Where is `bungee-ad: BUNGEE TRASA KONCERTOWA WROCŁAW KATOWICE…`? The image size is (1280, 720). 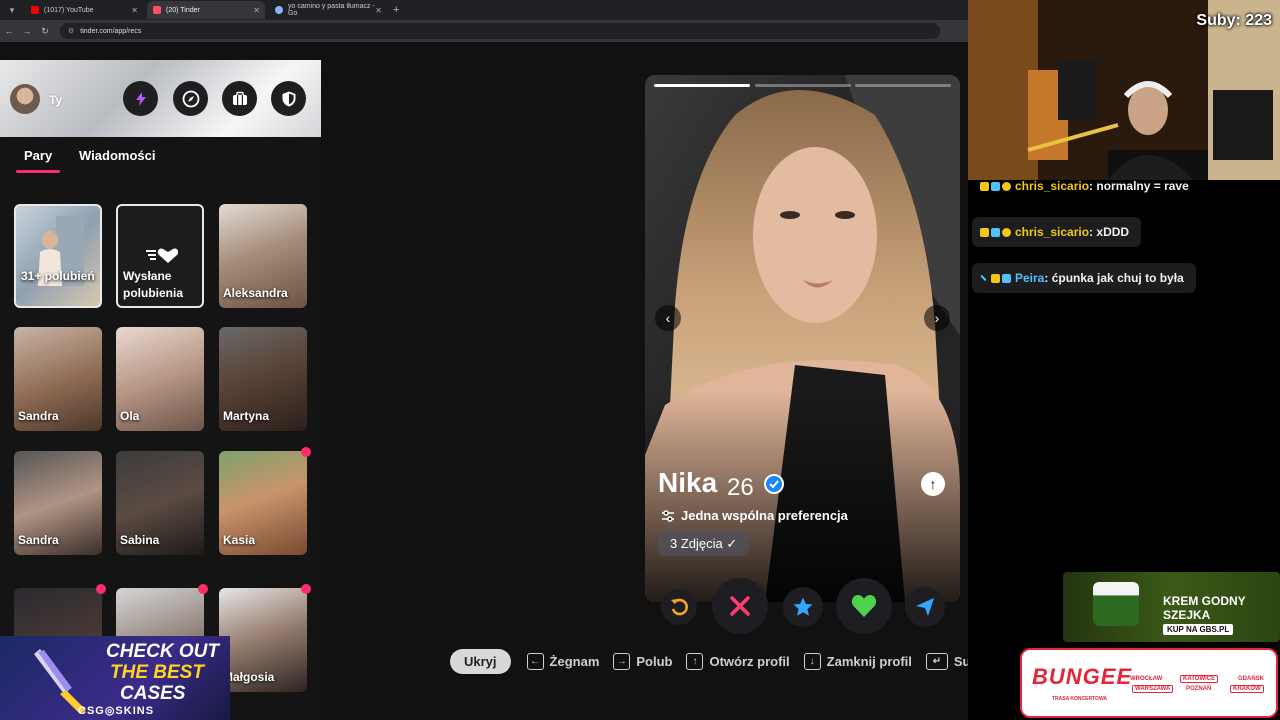 bungee-ad: BUNGEE TRASA KONCERTOWA WROCŁAW KATOWICE… is located at coordinates (1149, 683).